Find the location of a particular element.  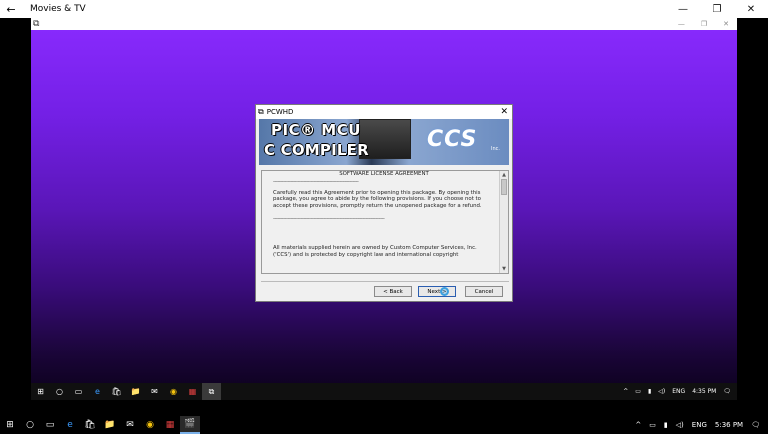

next-button: Next > is located at coordinates (437, 291).